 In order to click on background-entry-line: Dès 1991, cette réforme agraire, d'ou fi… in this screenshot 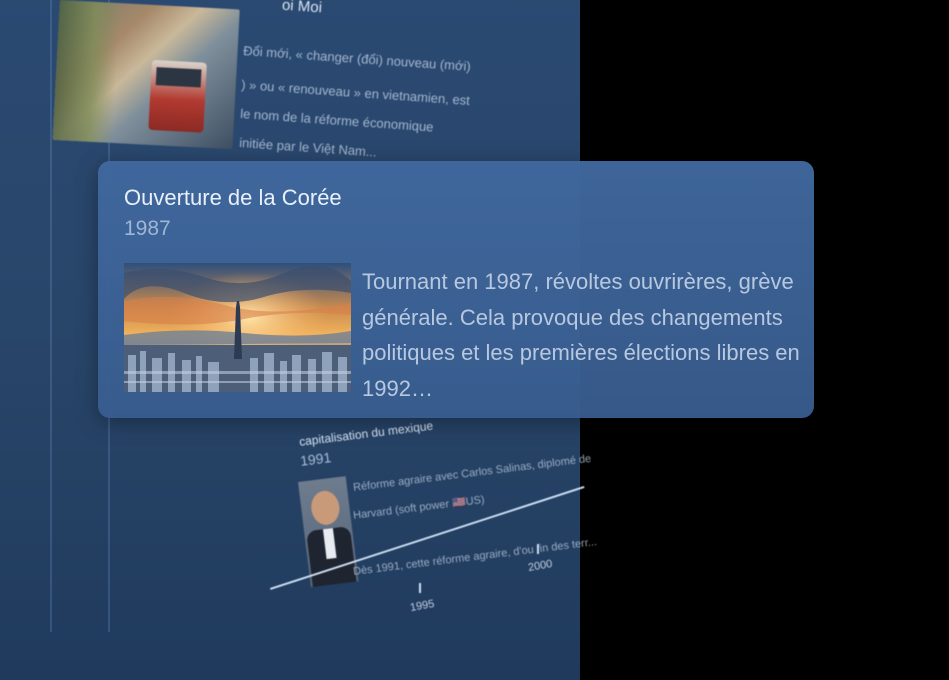, I will do `click(475, 557)`.